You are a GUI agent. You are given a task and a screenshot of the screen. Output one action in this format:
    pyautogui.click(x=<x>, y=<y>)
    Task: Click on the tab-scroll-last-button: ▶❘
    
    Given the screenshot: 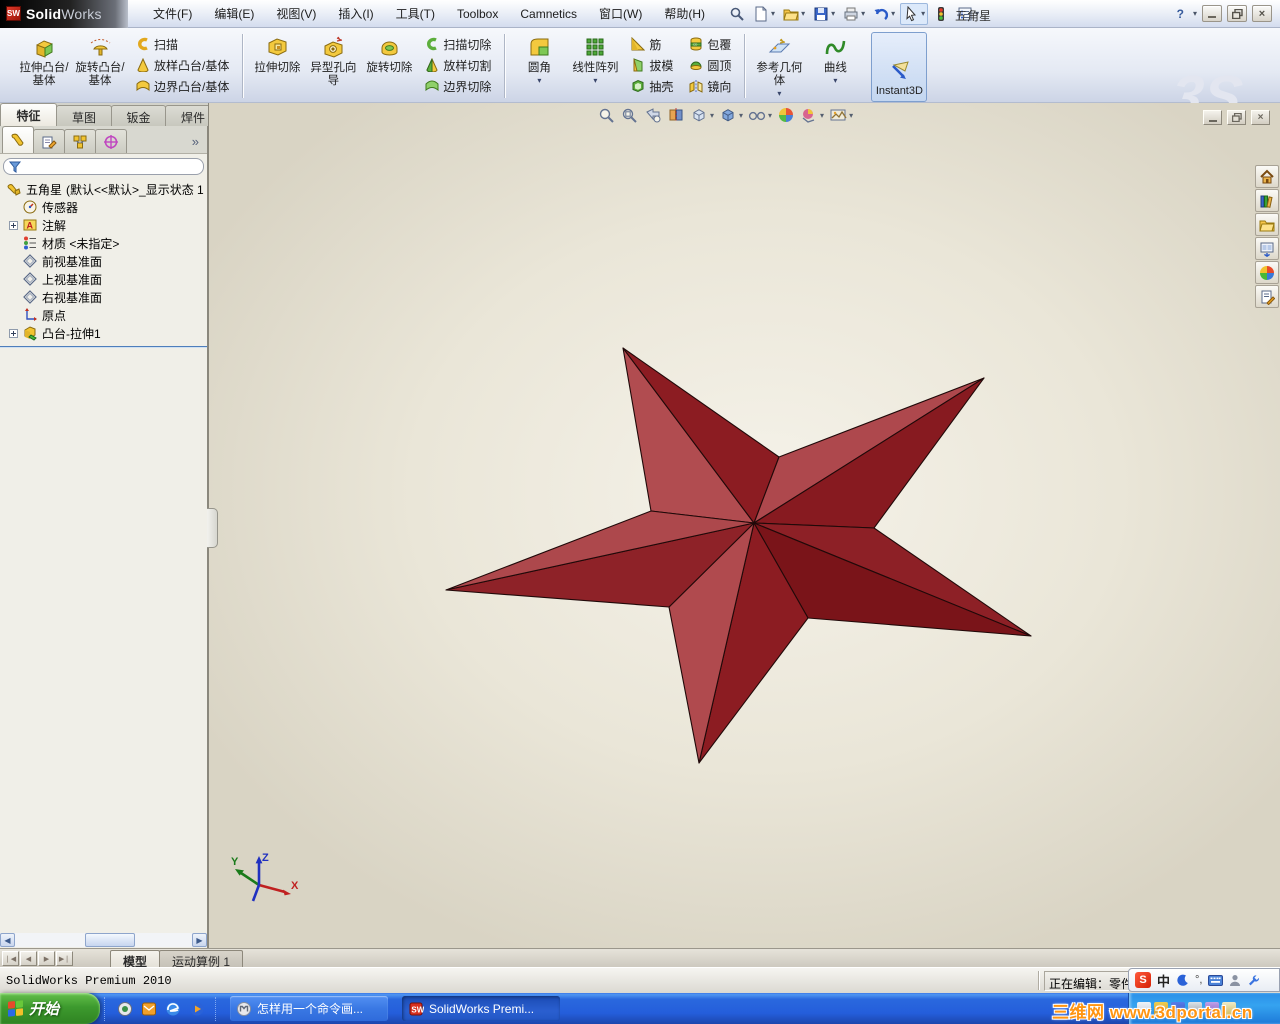 What is the action you would take?
    pyautogui.click(x=64, y=958)
    